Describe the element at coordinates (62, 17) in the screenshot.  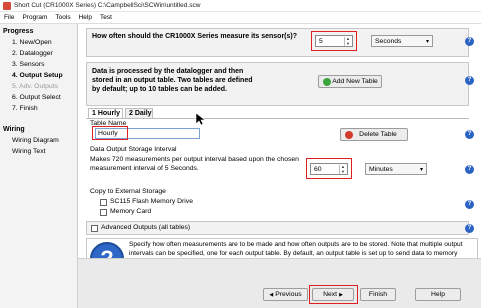
I see `menu-tools: Tools` at that location.